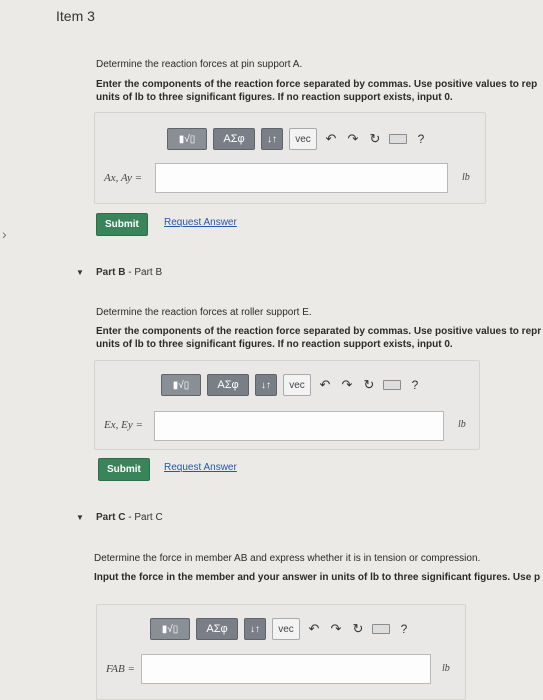 The image size is (543, 700). I want to click on part-b-submit-button: Submit, so click(124, 469).